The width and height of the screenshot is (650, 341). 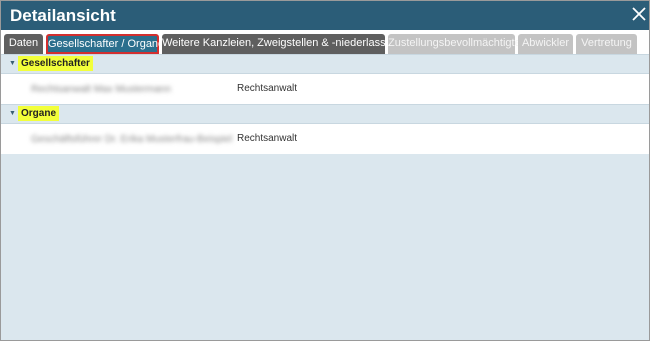 What do you see at coordinates (23, 44) in the screenshot?
I see `tab-daten: Daten` at bounding box center [23, 44].